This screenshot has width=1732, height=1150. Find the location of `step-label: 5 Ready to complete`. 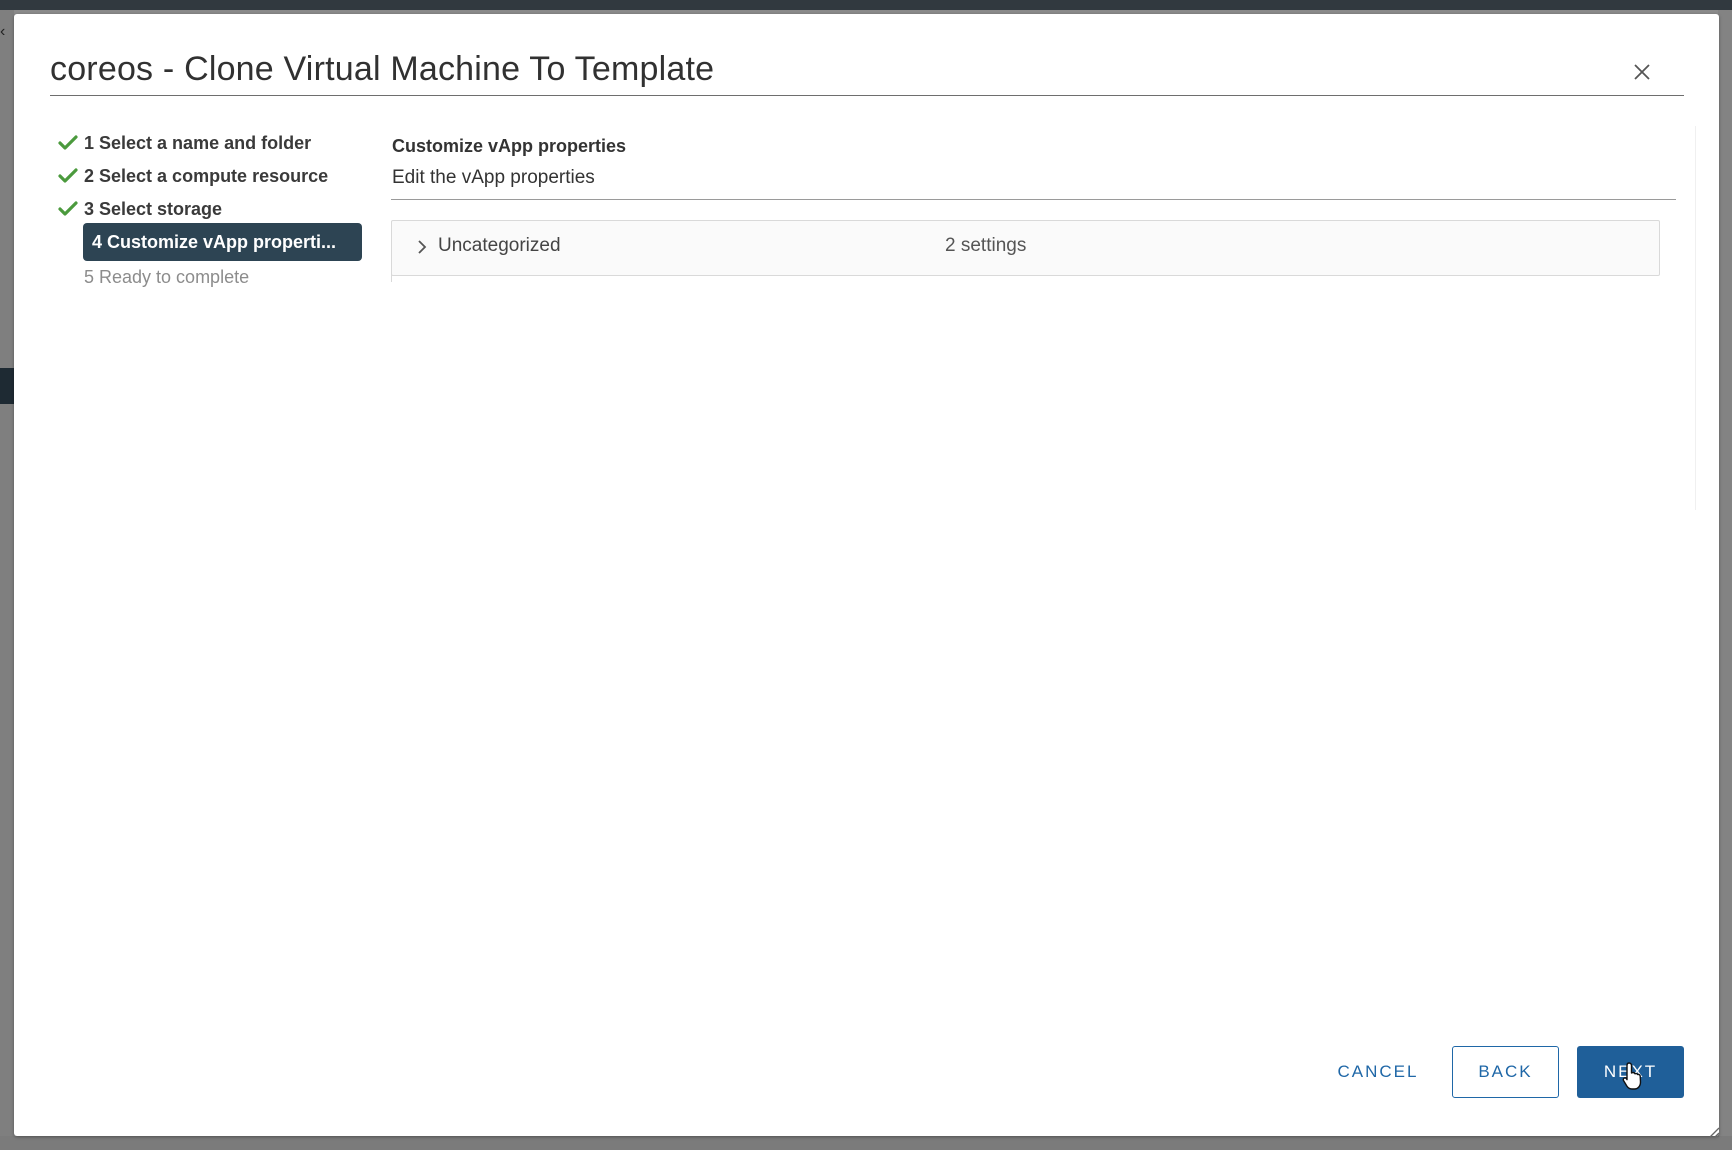

step-label: 5 Ready to complete is located at coordinates (167, 276).